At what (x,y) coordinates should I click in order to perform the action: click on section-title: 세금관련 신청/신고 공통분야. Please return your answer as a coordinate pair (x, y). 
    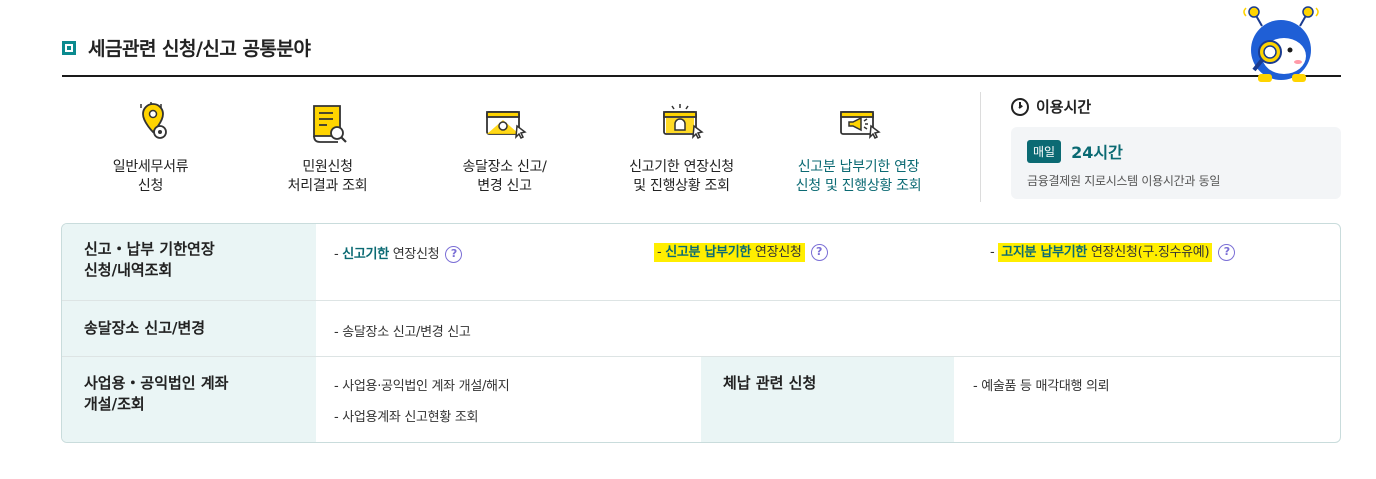
    Looking at the image, I should click on (199, 49).